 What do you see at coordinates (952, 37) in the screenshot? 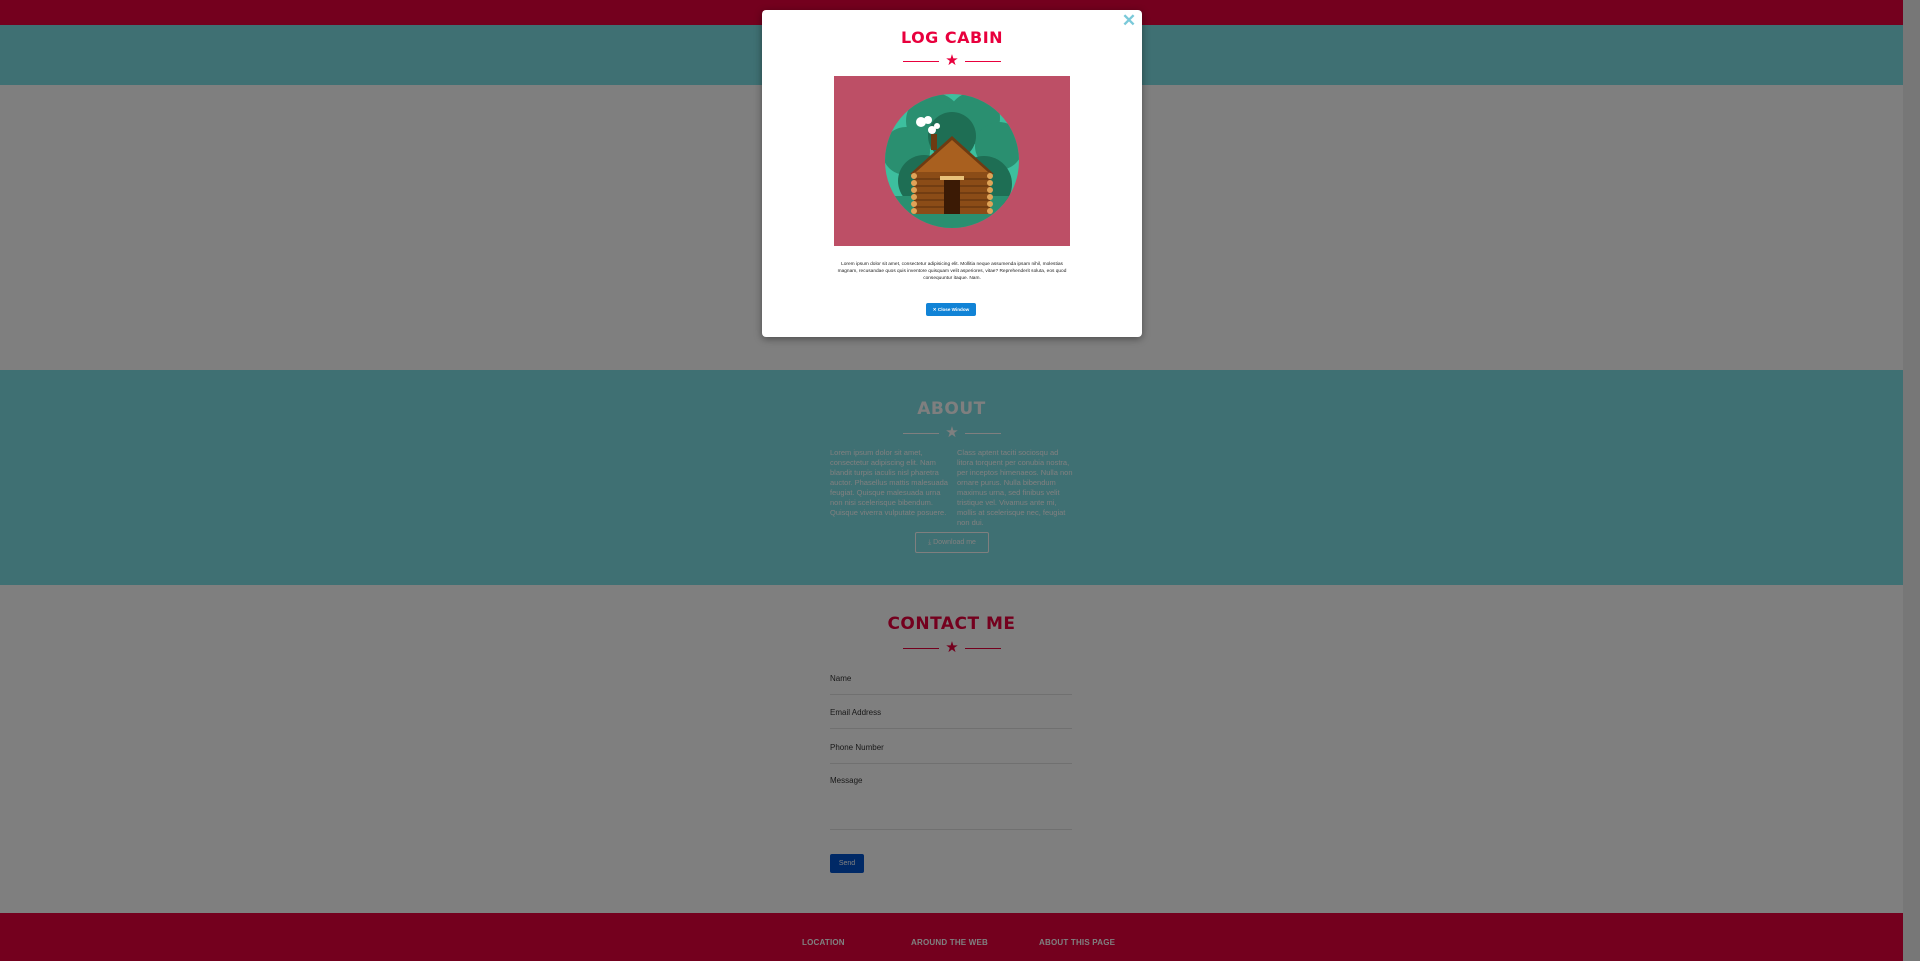
I see `modal-title: LOG CABIN` at bounding box center [952, 37].